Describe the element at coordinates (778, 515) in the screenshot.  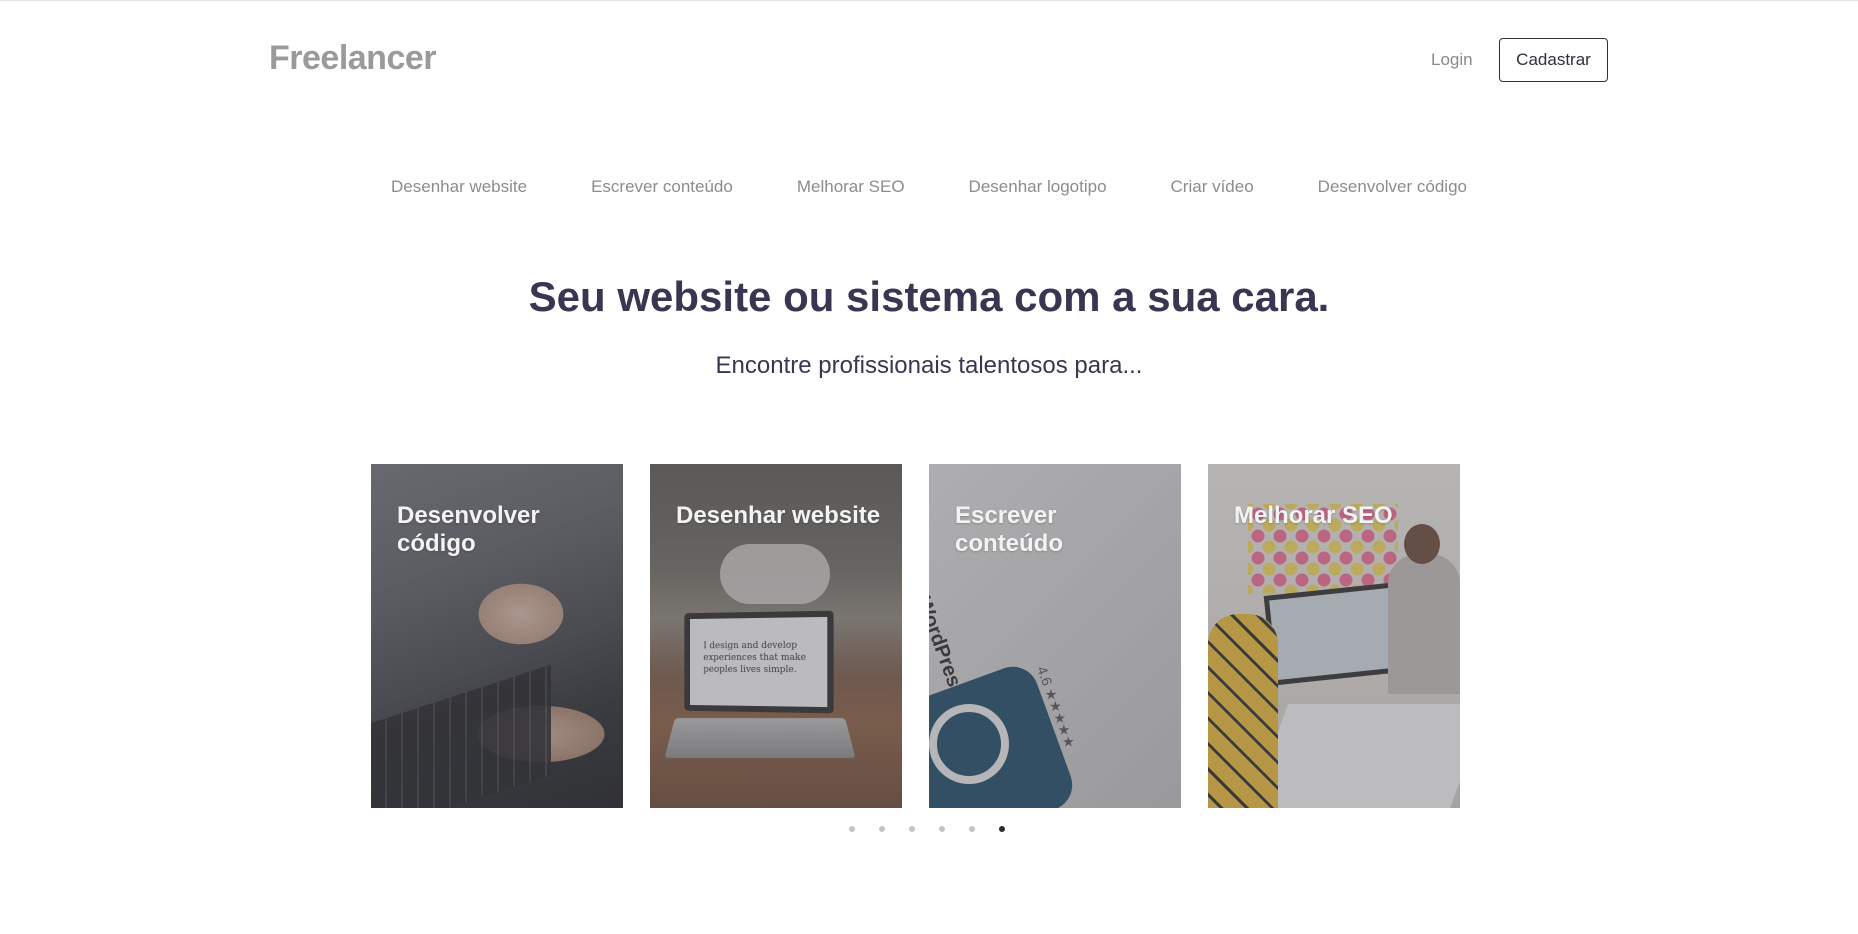
I see `card-label: Desenhar website` at that location.